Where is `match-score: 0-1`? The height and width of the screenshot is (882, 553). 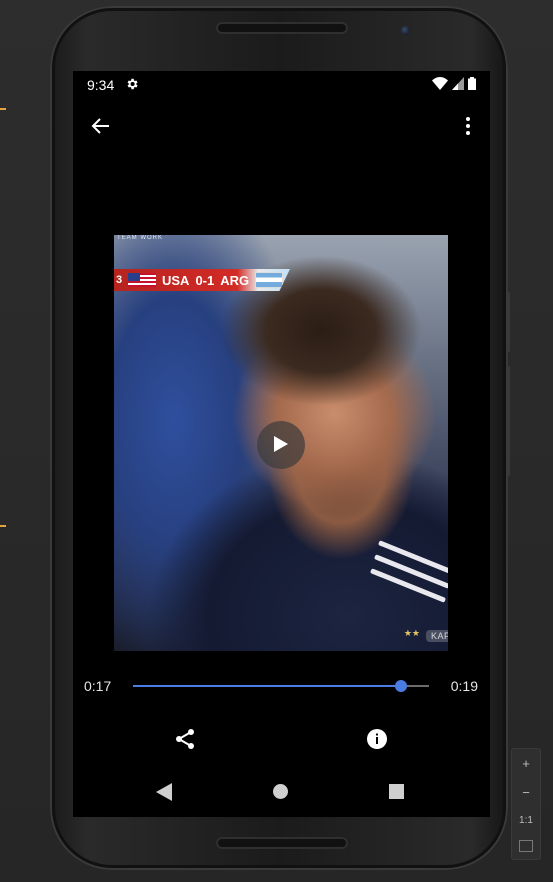
match-score: 0-1 is located at coordinates (205, 280).